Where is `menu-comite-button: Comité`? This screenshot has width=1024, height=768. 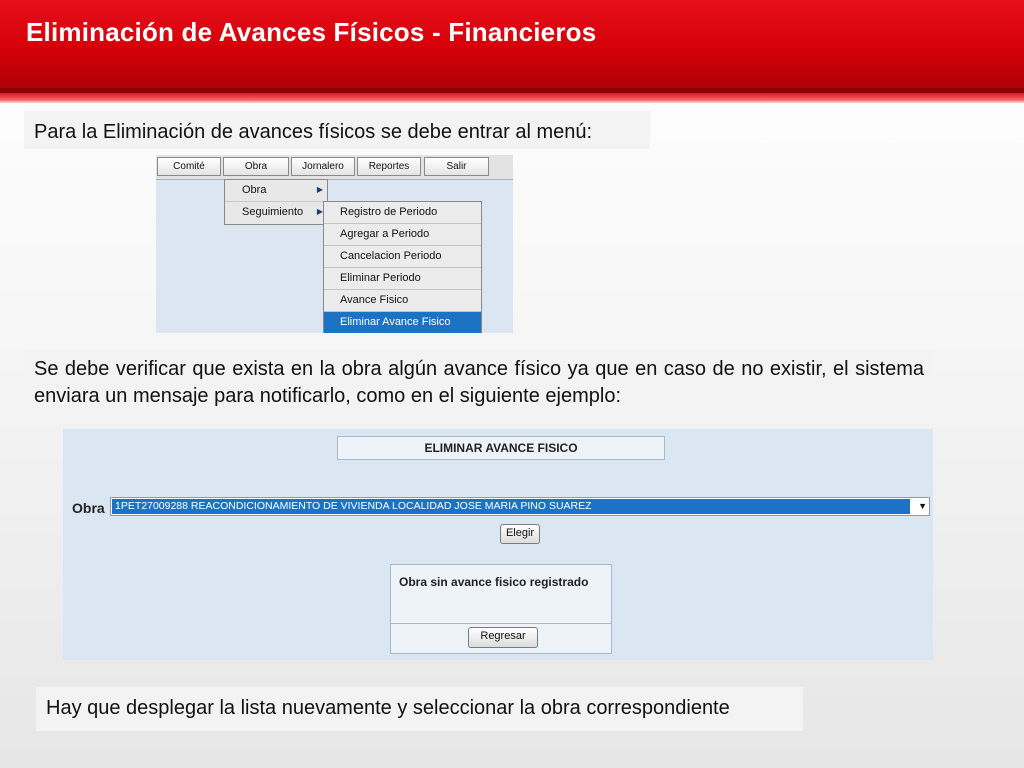 menu-comite-button: Comité is located at coordinates (189, 166).